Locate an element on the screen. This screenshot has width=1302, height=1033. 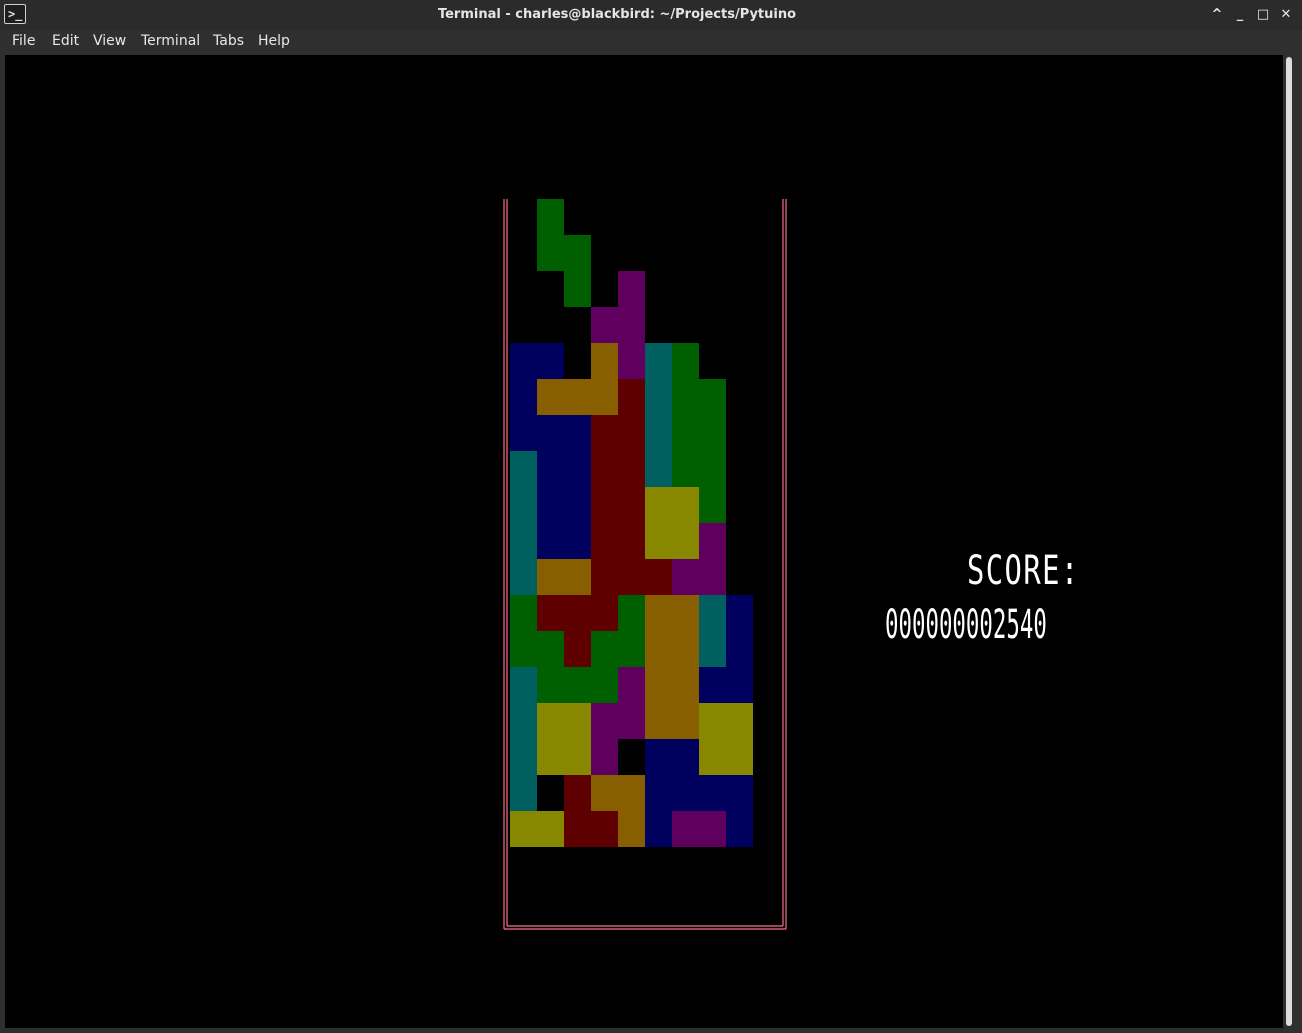
menu-terminal: Terminal is located at coordinates (170, 42).